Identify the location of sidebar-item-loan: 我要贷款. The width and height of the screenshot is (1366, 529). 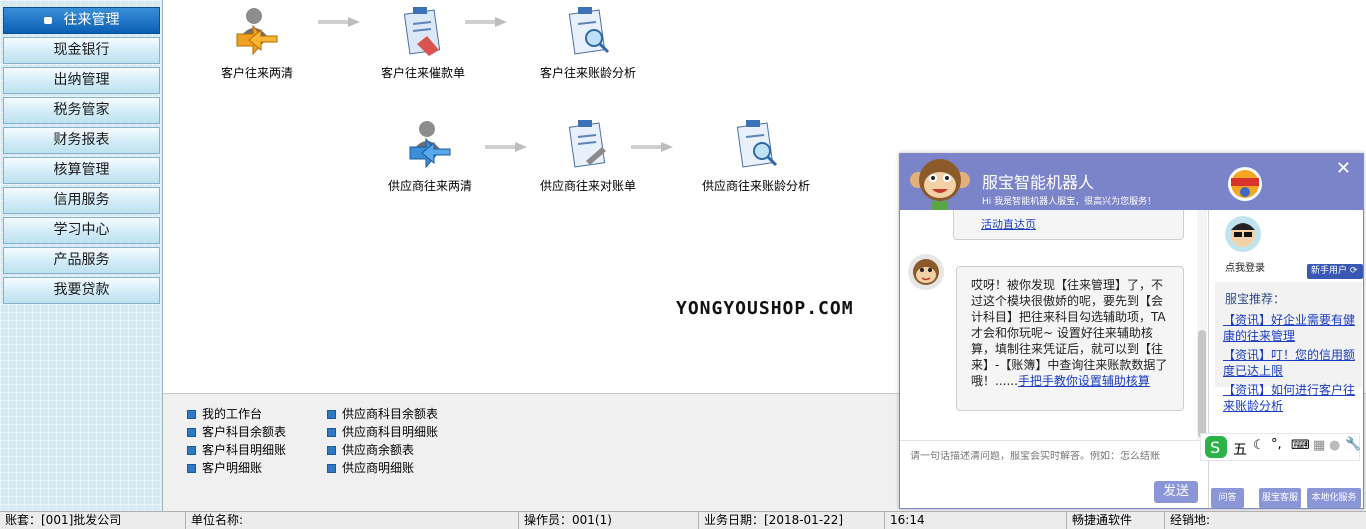
(81, 290).